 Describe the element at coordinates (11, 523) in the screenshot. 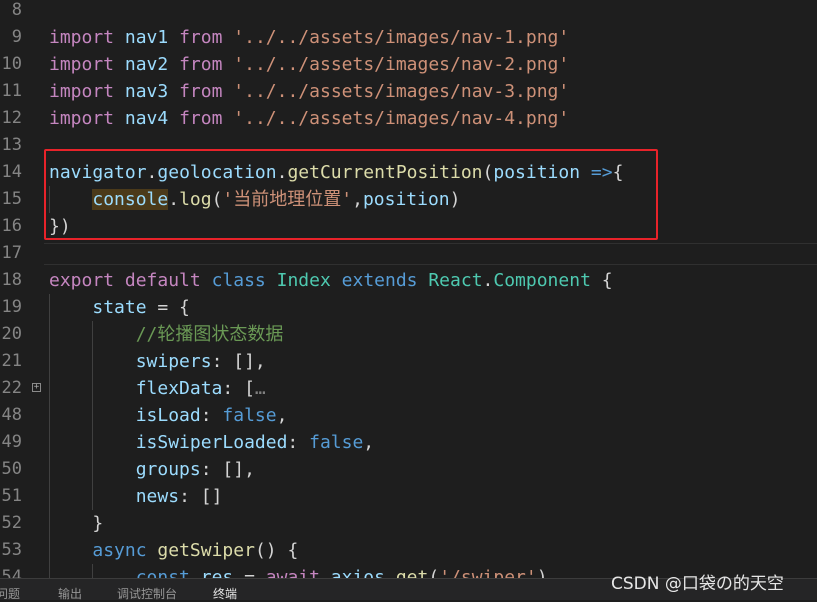

I see `line-number: 52` at that location.